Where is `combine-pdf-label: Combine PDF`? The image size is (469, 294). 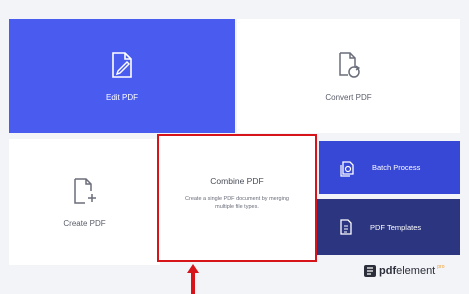 combine-pdf-label: Combine PDF is located at coordinates (237, 181).